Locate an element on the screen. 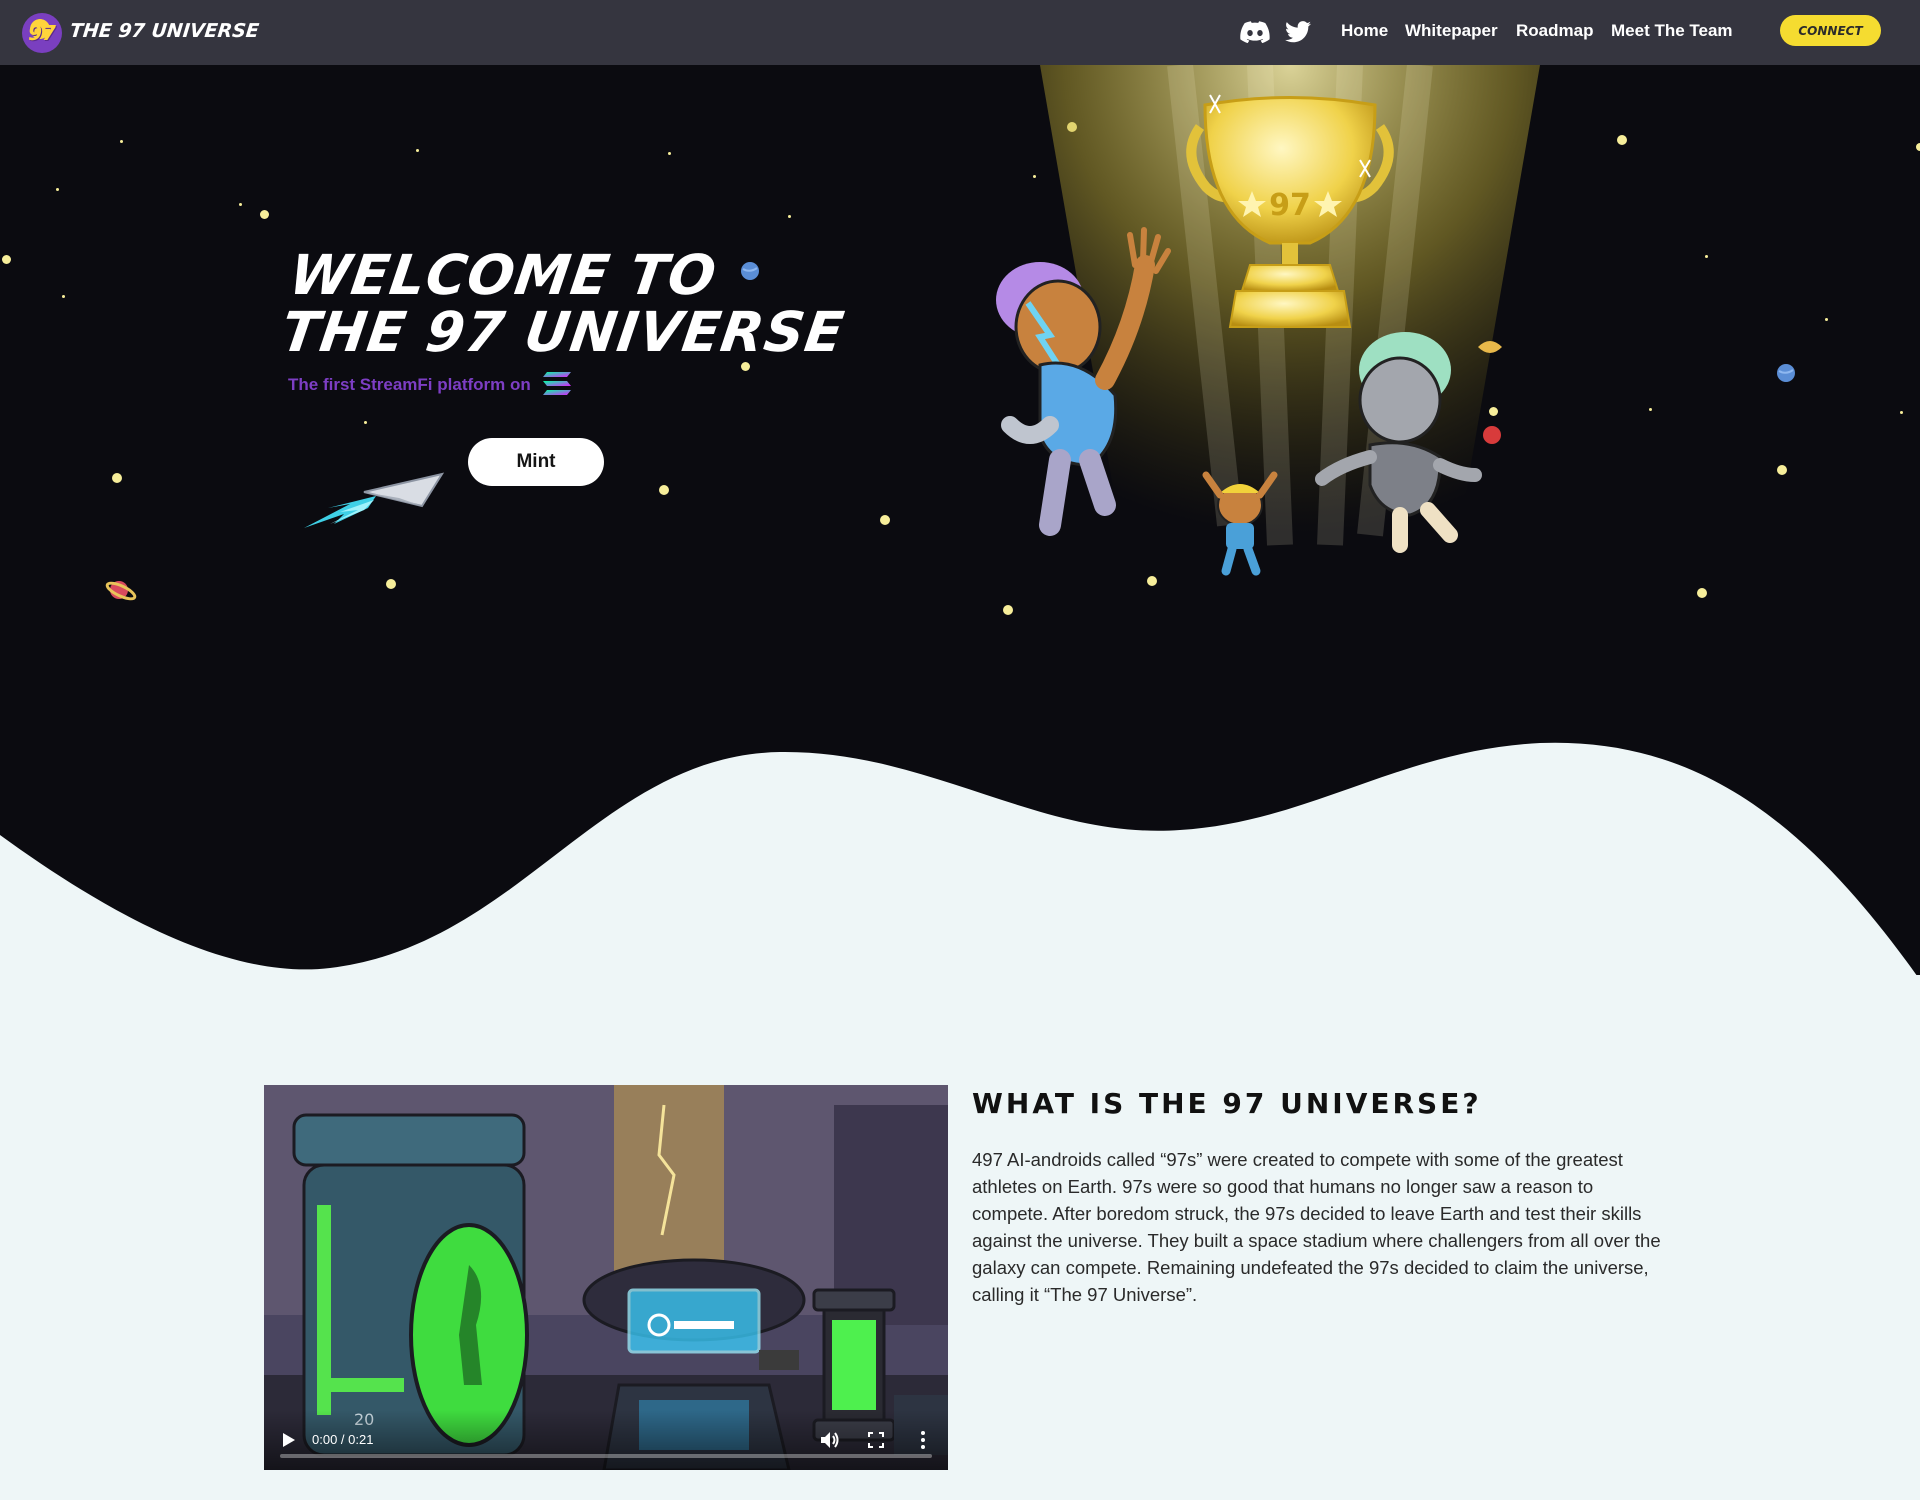  nav-link-roadmap: Roadmap is located at coordinates (1554, 31).